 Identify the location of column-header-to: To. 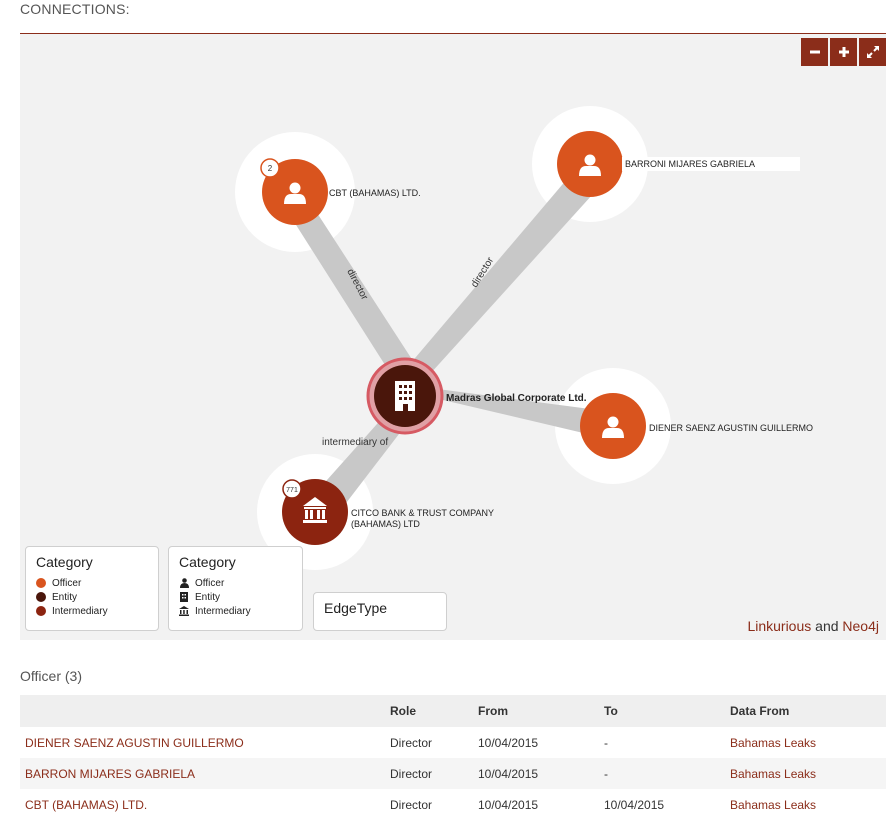
(667, 711).